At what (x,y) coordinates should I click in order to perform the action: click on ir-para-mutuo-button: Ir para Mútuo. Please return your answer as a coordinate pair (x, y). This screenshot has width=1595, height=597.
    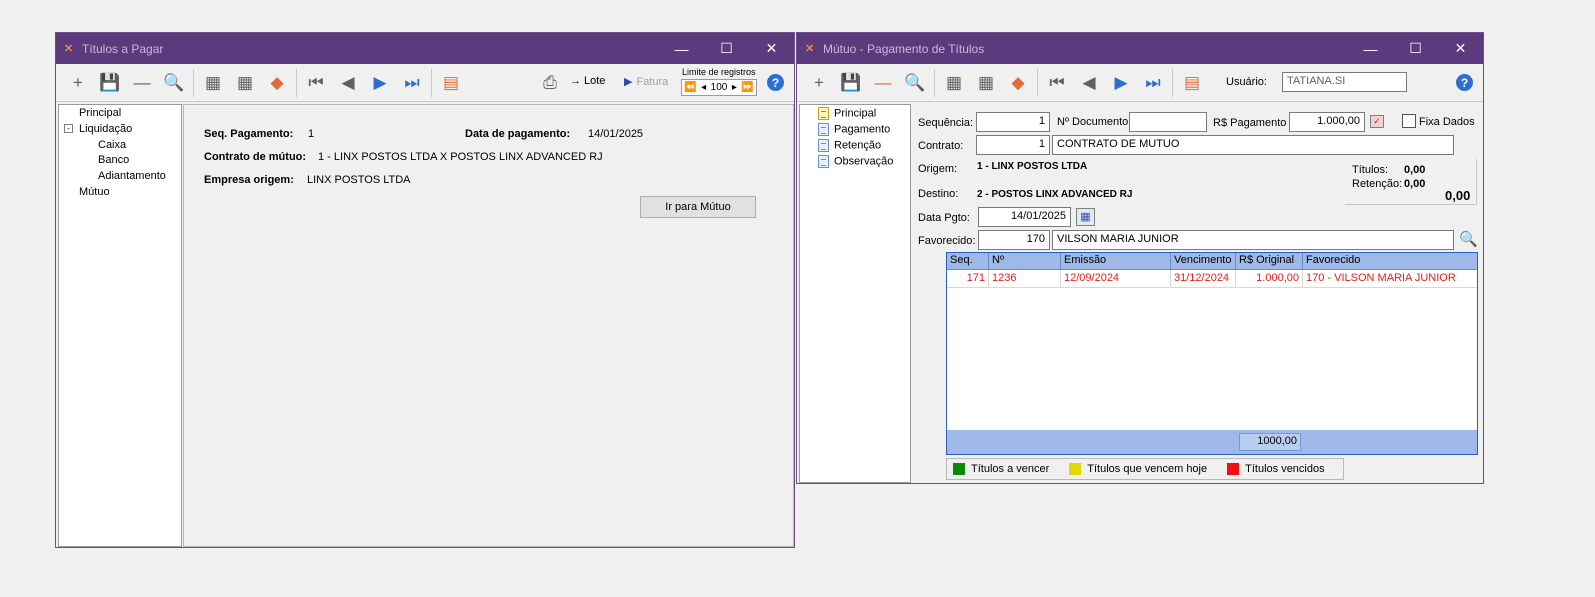
    Looking at the image, I should click on (698, 207).